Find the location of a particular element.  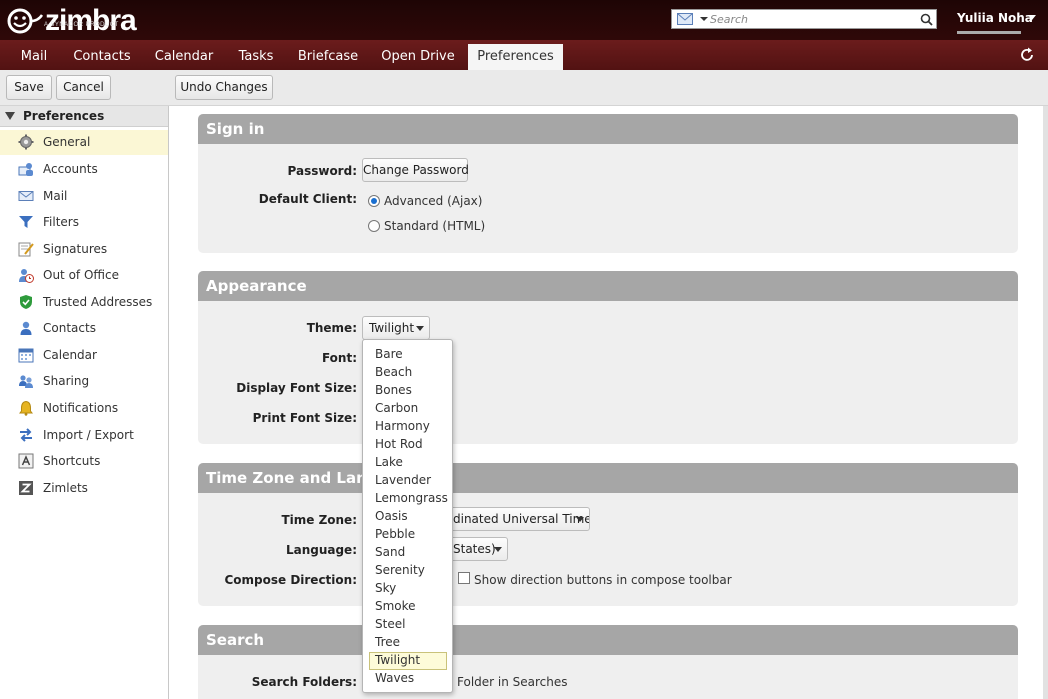

tab-briefcase: Briefcase is located at coordinates (328, 55).